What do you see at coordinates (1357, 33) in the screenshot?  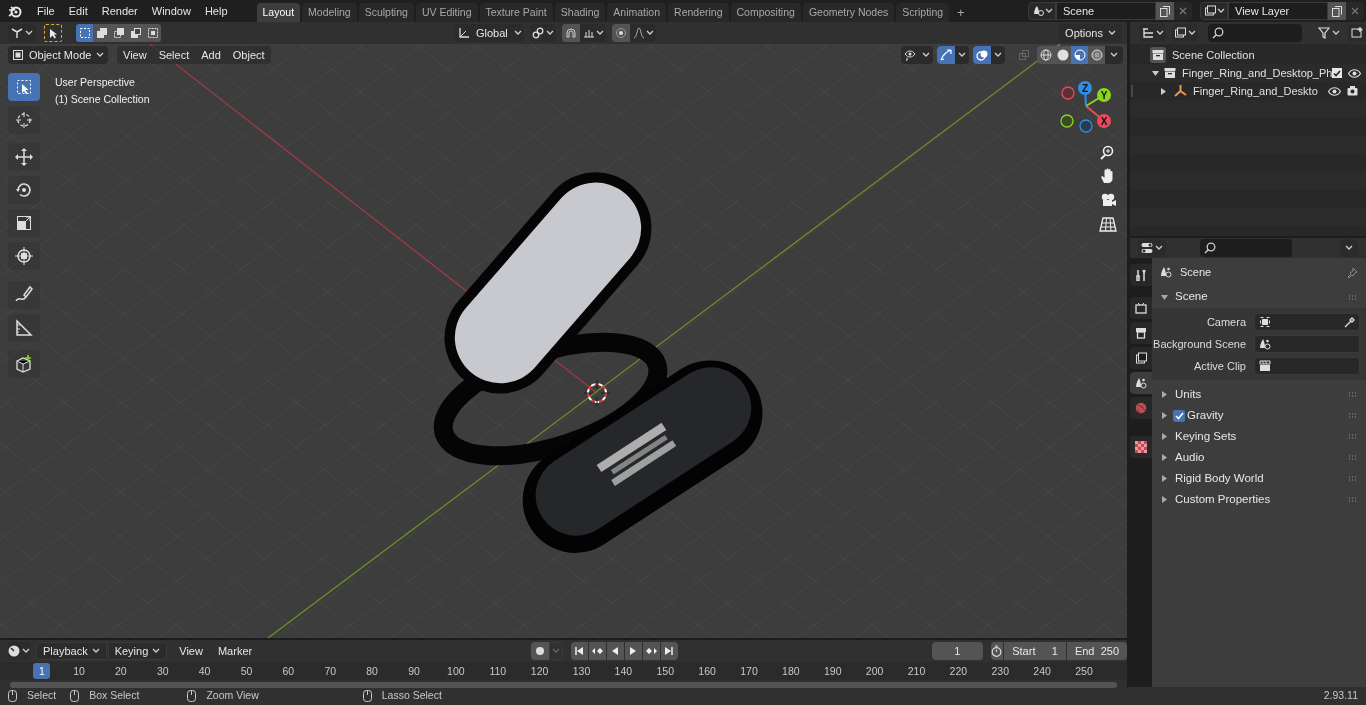 I see `new-collection-button` at bounding box center [1357, 33].